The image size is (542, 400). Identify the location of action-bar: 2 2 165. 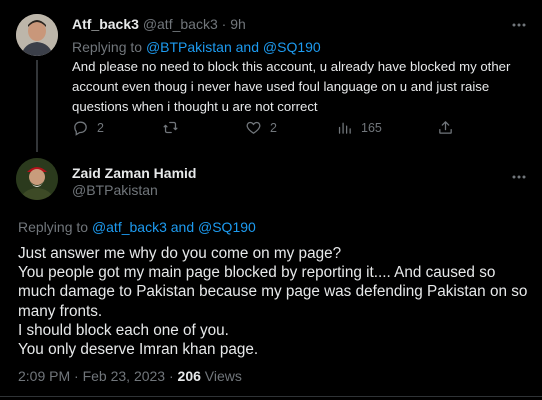
(262, 129).